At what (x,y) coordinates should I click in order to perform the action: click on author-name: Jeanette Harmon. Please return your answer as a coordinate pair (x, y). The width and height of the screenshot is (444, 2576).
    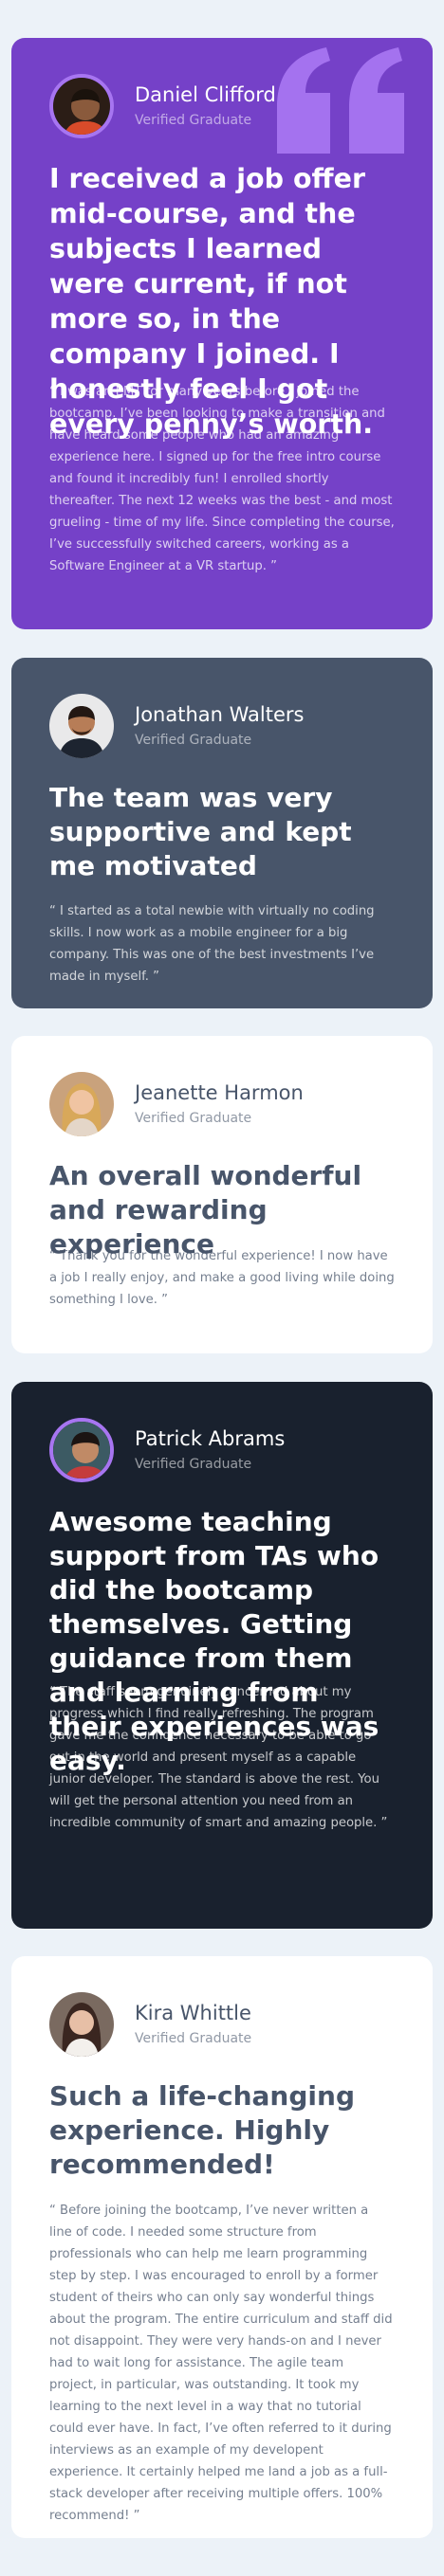
    Looking at the image, I should click on (219, 1092).